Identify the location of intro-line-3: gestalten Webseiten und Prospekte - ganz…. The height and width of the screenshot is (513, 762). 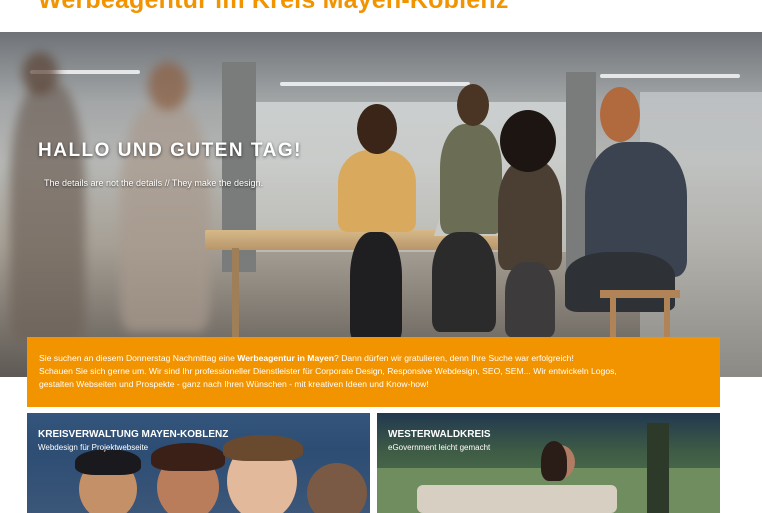
(234, 384).